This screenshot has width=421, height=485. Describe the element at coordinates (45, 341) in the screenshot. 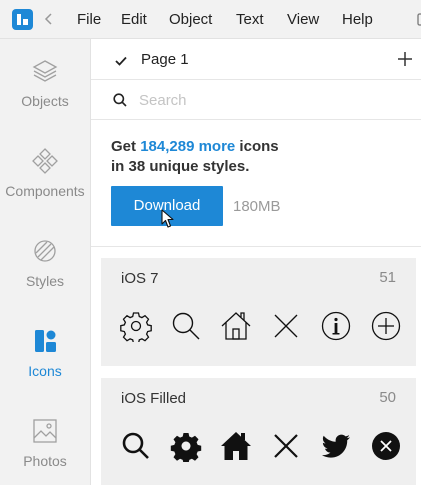

I see `icons-icon` at that location.